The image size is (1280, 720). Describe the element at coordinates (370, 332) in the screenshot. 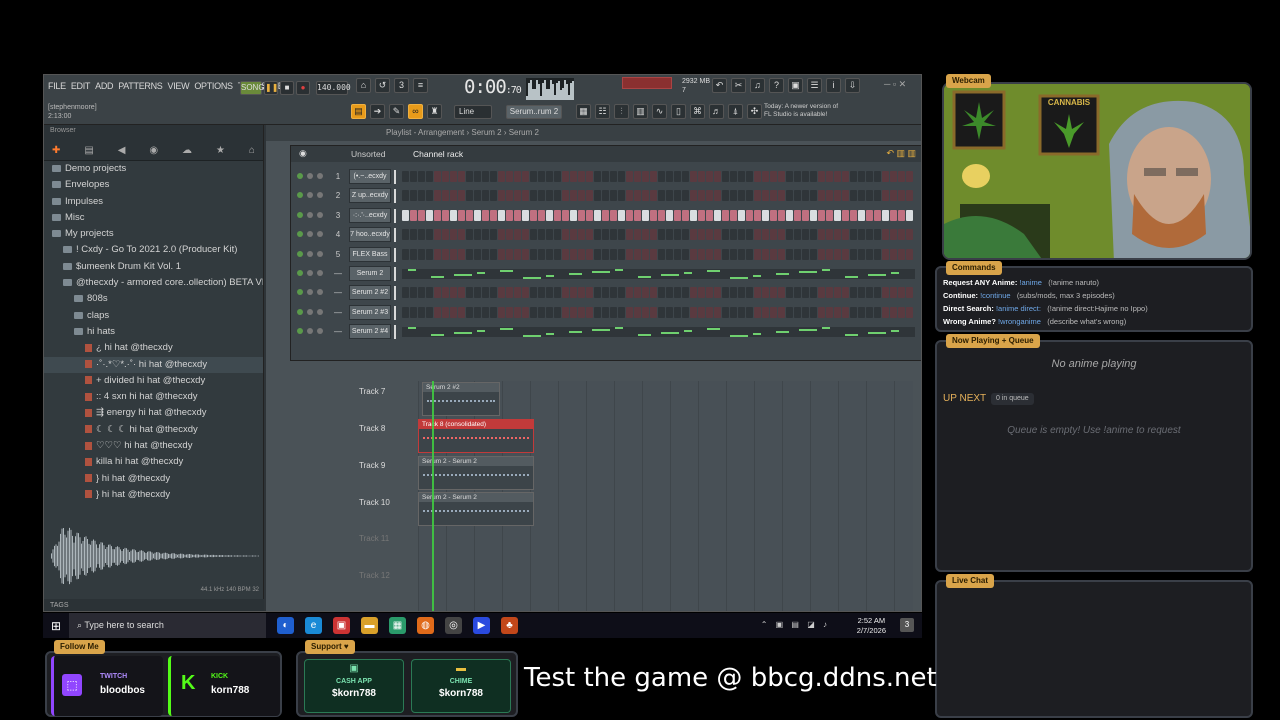

I see `channel-name-button: Serum 2 #4` at that location.